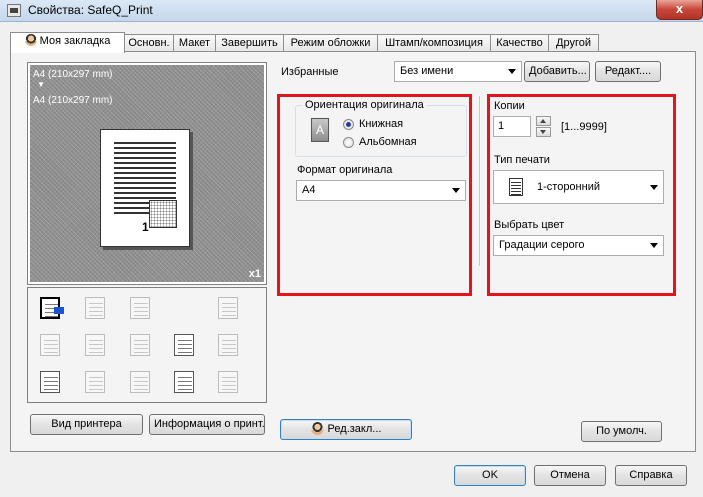 Image resolution: width=703 pixels, height=497 pixels. What do you see at coordinates (651, 475) in the screenshot?
I see `help-button: Справка` at bounding box center [651, 475].